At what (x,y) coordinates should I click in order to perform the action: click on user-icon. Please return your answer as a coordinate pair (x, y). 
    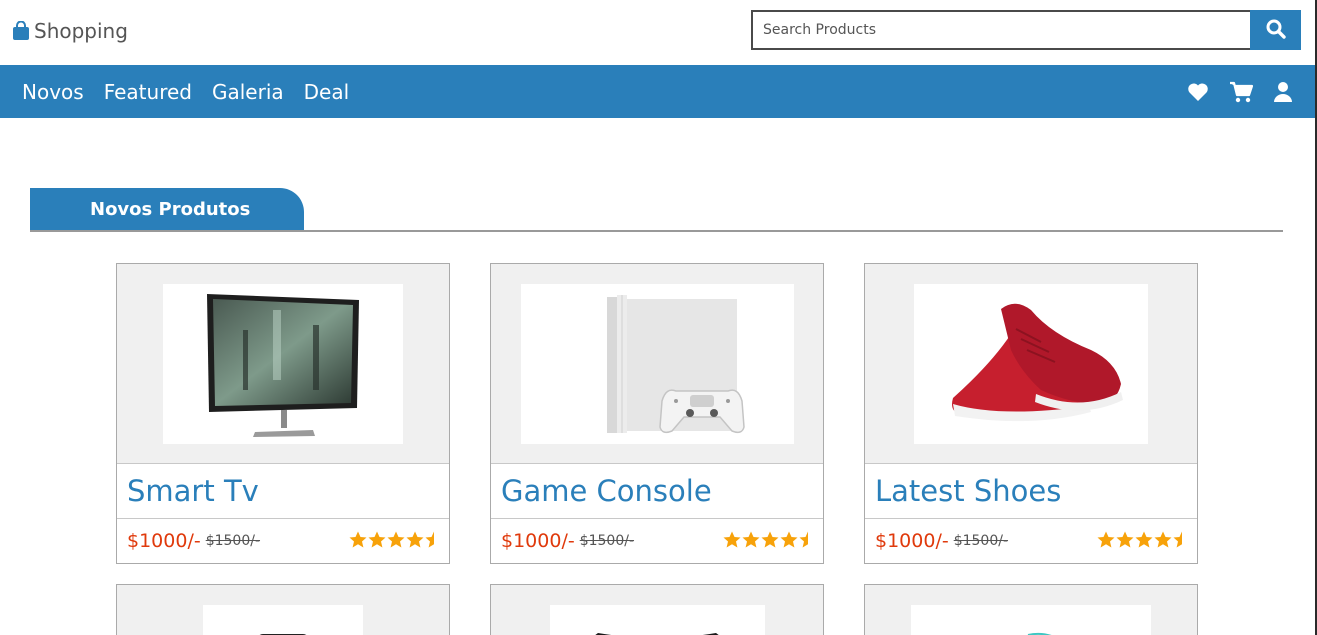
    Looking at the image, I should click on (1283, 92).